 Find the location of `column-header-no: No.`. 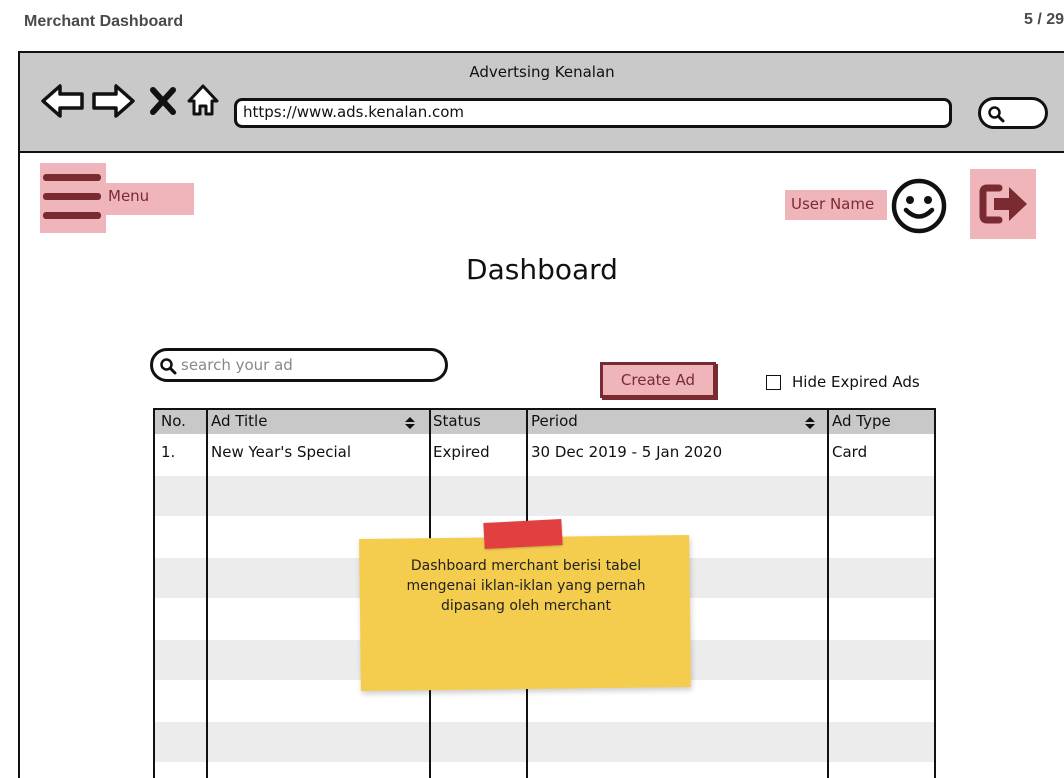

column-header-no: No. is located at coordinates (173, 421).